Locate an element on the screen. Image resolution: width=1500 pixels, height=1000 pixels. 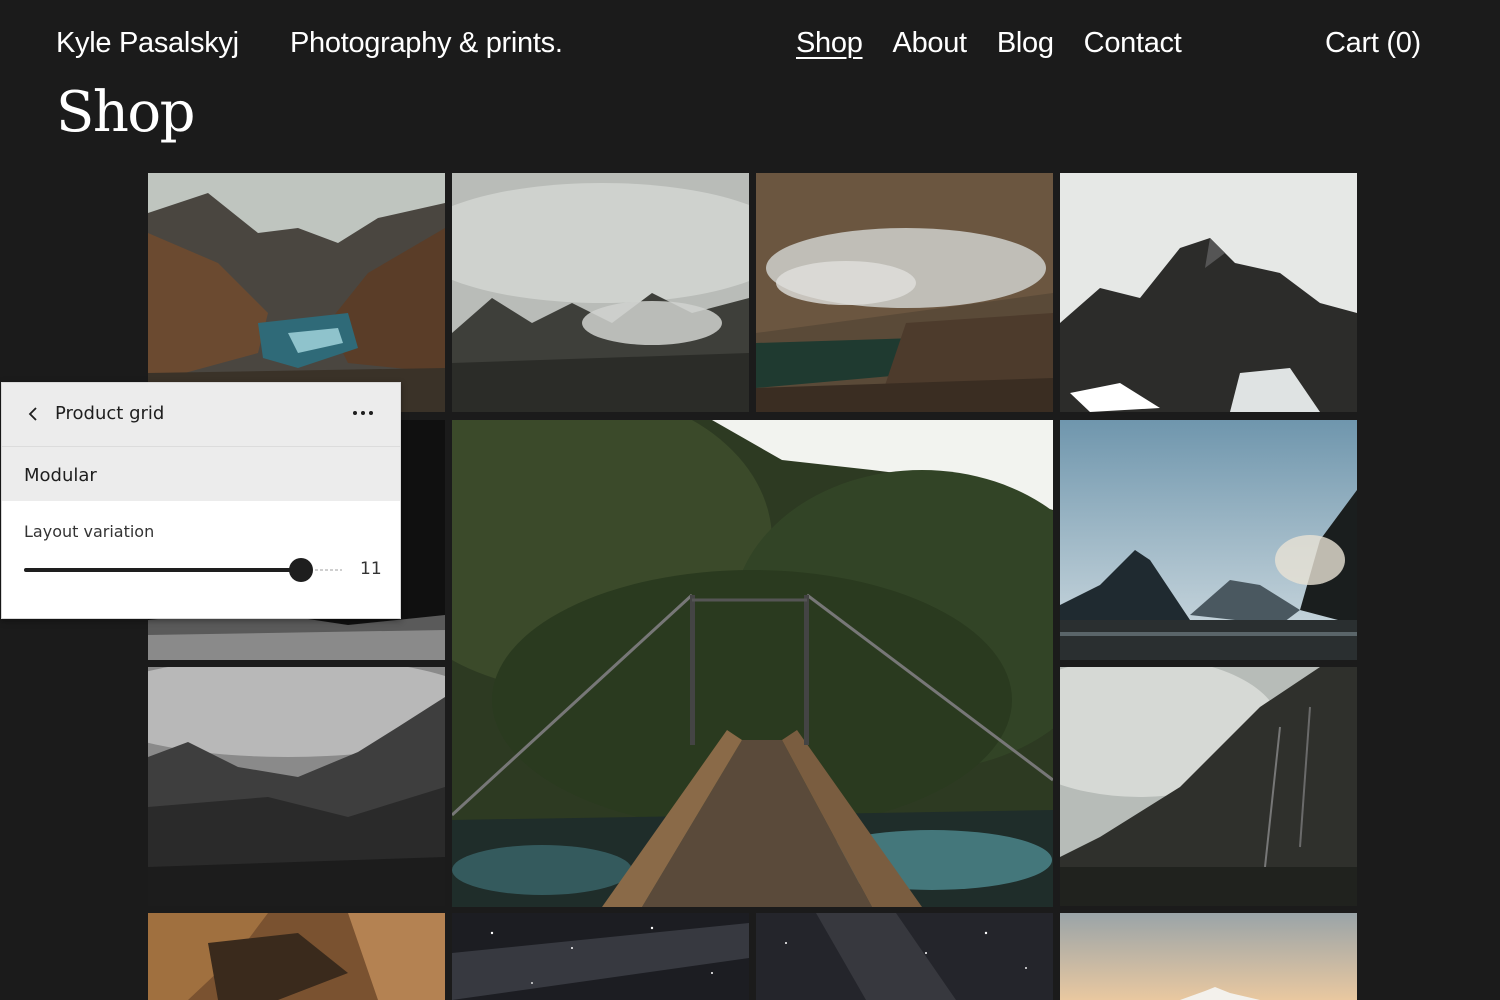
photo-rocky-snow-peak is located at coordinates (1208, 292).